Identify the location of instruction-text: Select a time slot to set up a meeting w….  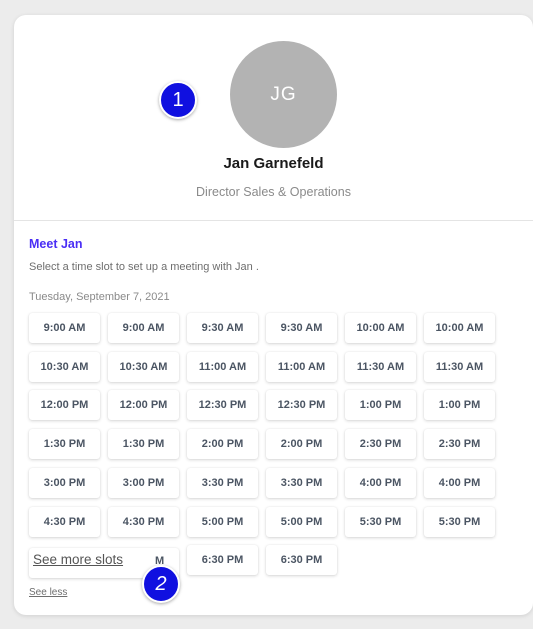
(144, 267).